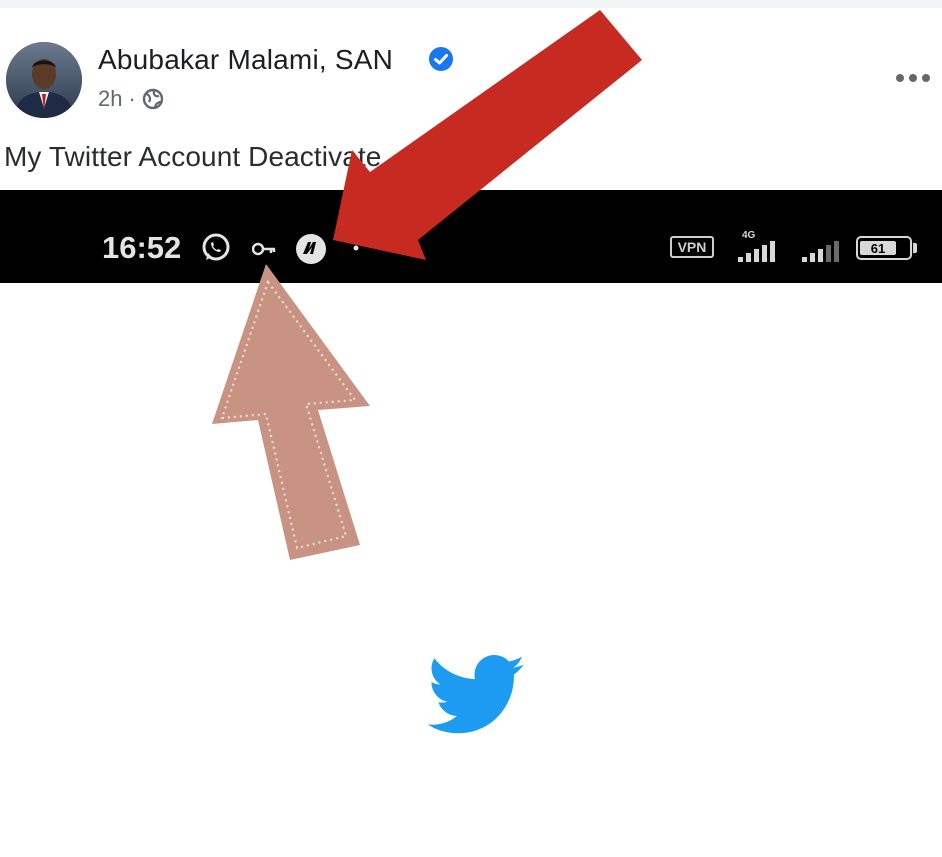  What do you see at coordinates (471, 4) in the screenshot?
I see `top-strip` at bounding box center [471, 4].